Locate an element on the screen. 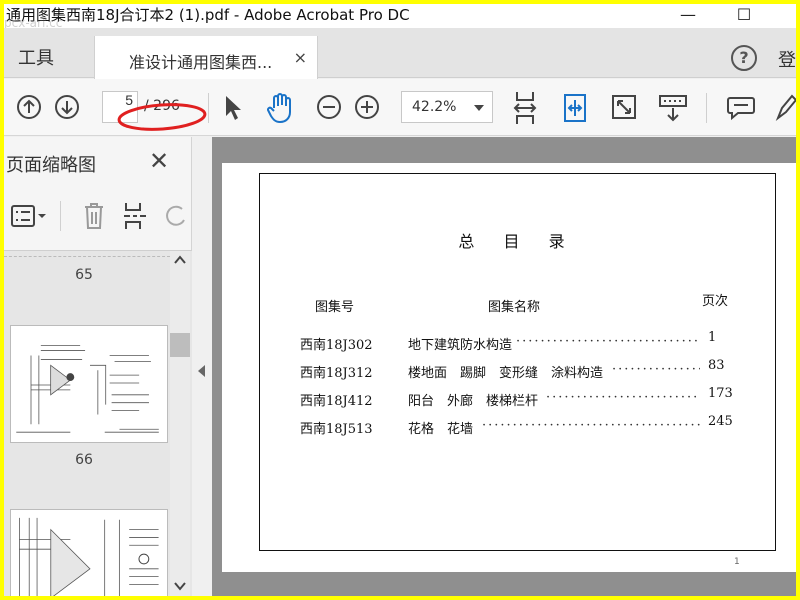 The height and width of the screenshot is (600, 800). row-page: 1 is located at coordinates (712, 337).